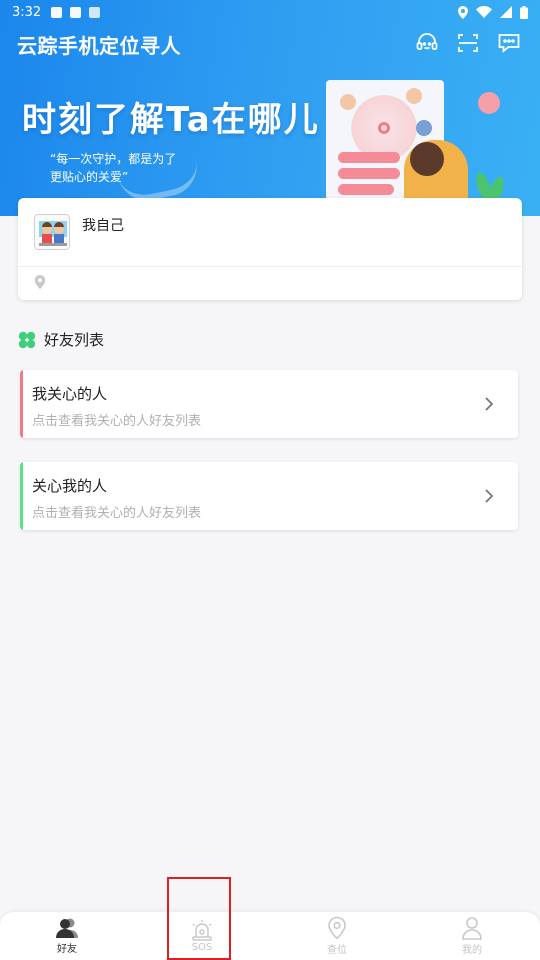 The height and width of the screenshot is (960, 540). I want to click on list-item-i-care-about: 我关心的人 点击查看我关心的人好友列表, so click(269, 404).